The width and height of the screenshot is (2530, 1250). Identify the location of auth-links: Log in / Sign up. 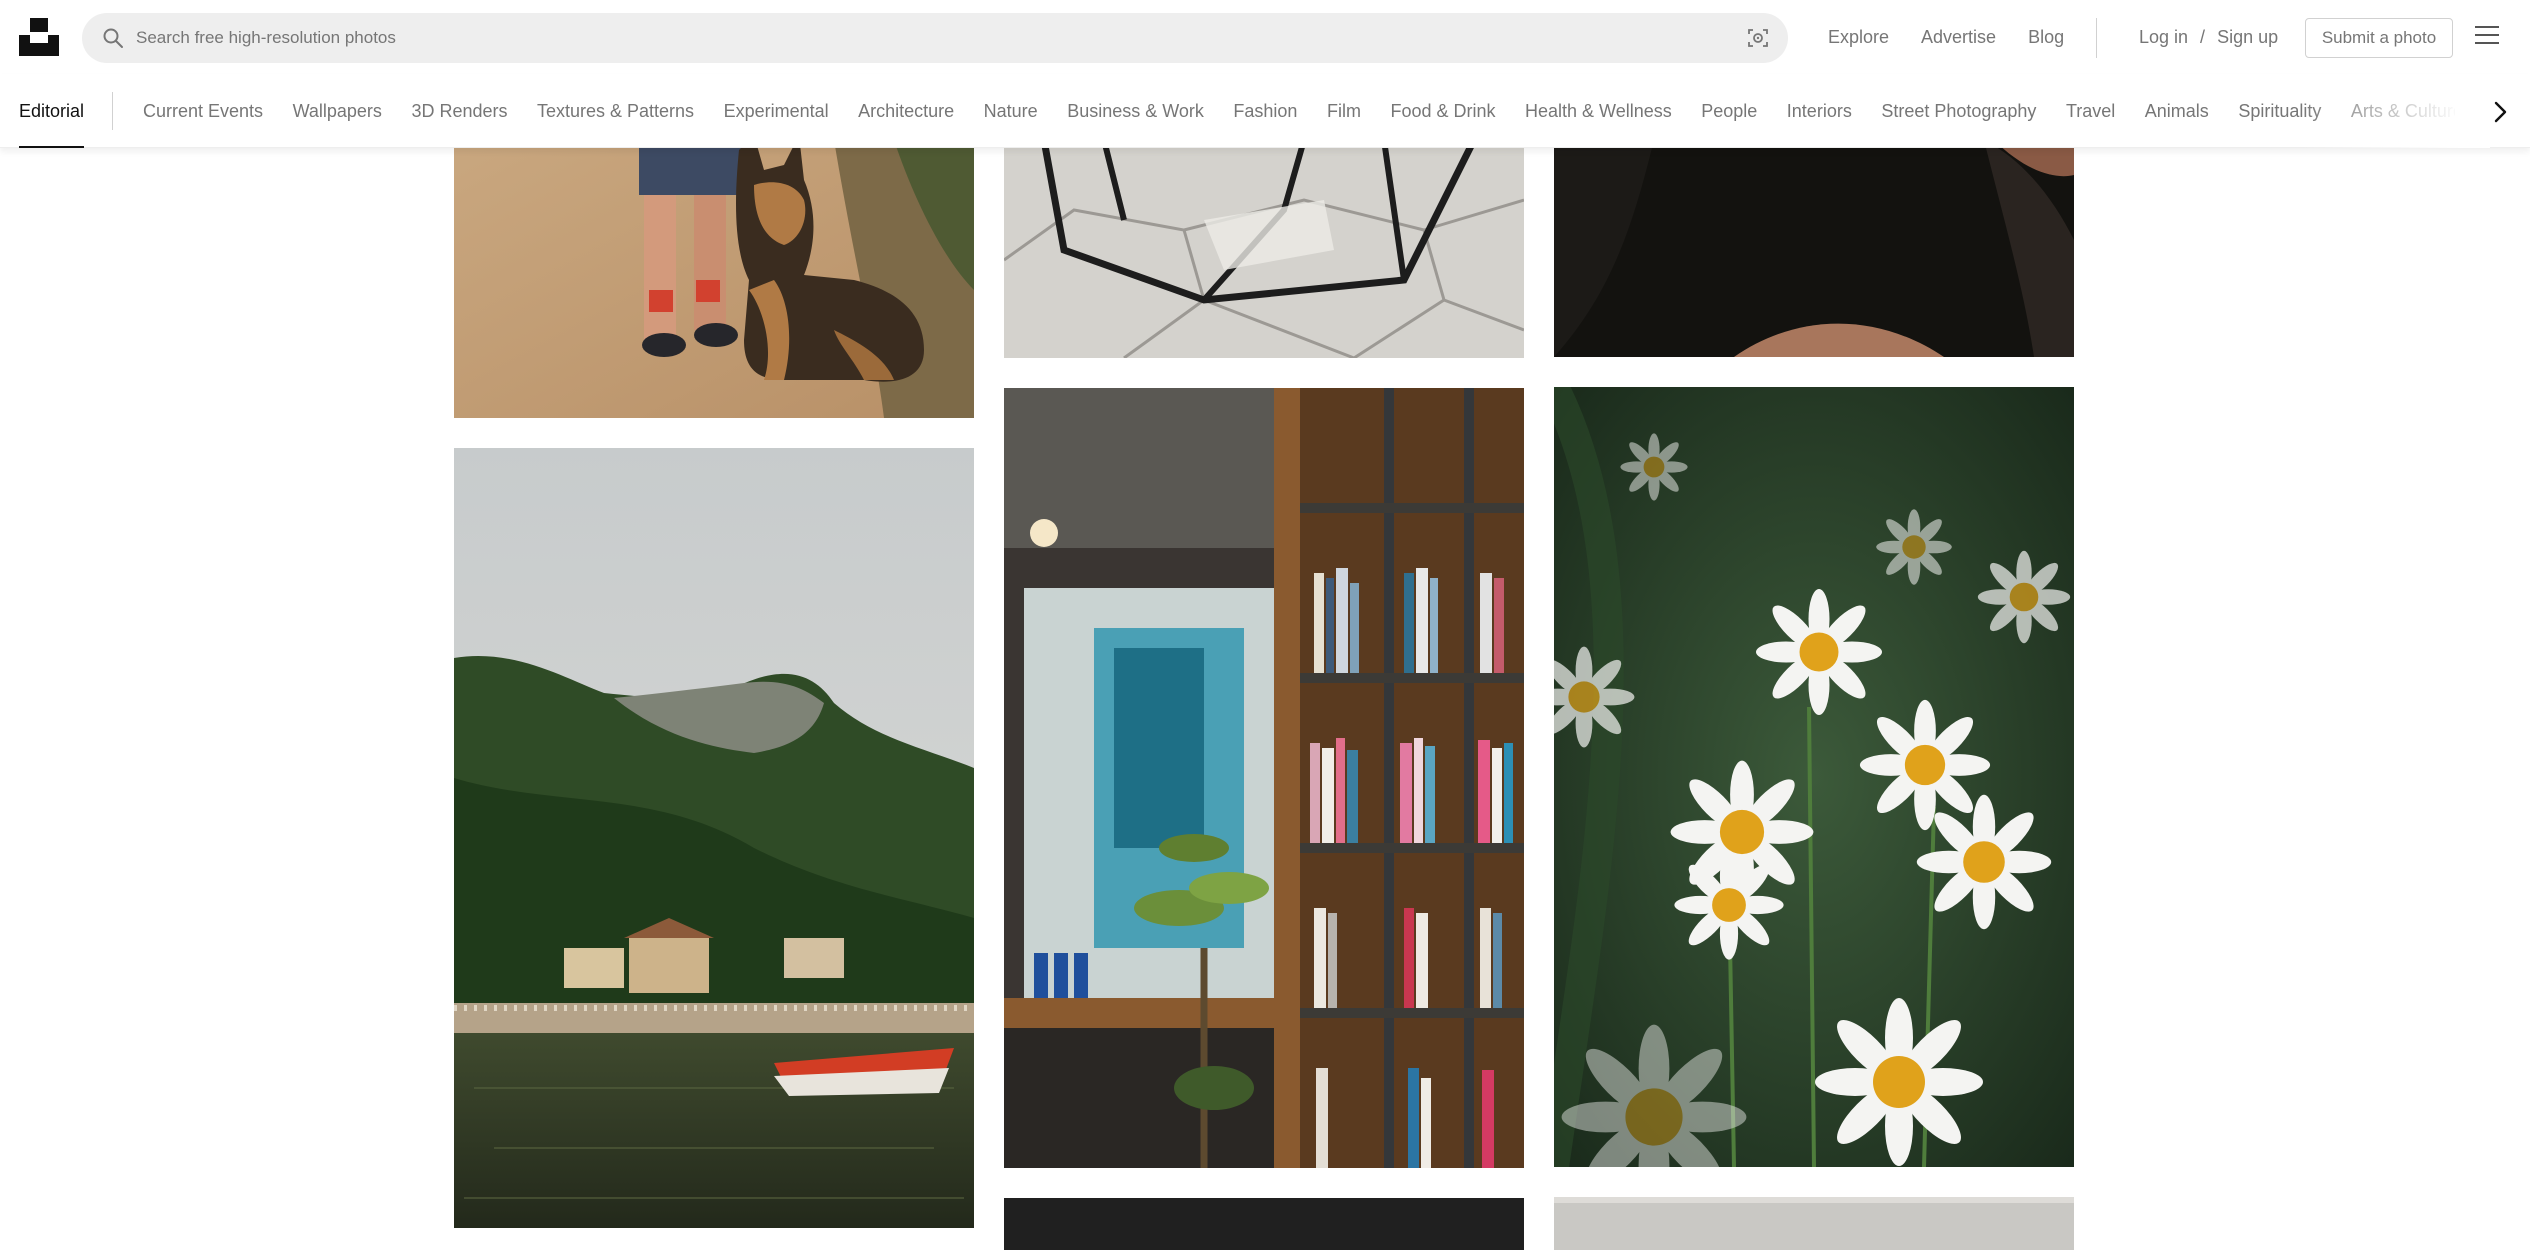
(2208, 37).